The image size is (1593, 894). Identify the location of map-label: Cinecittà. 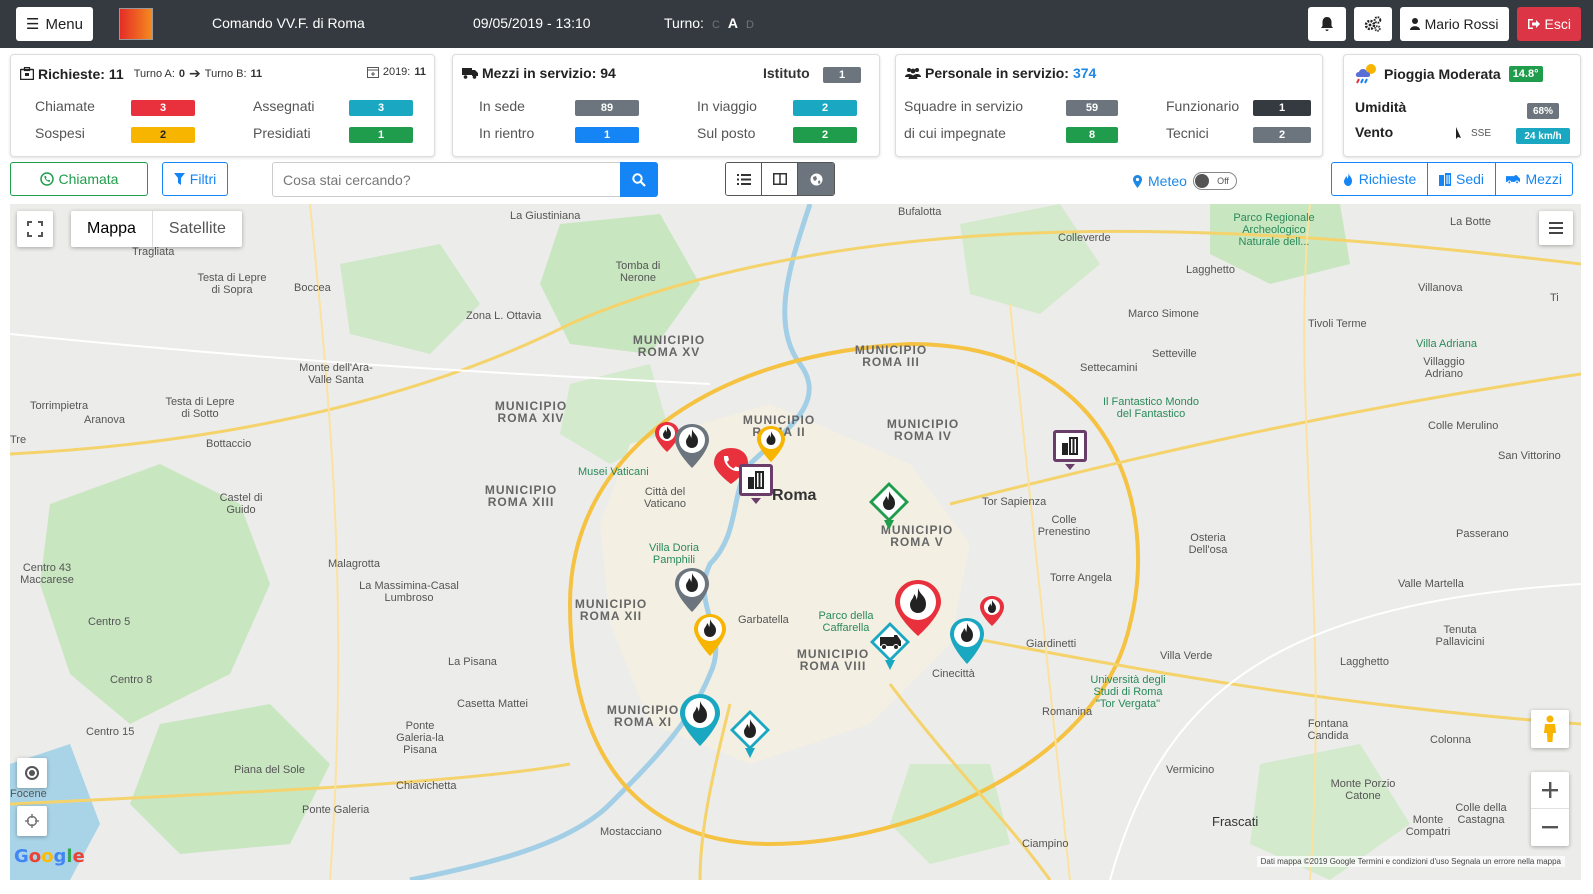
(953, 674).